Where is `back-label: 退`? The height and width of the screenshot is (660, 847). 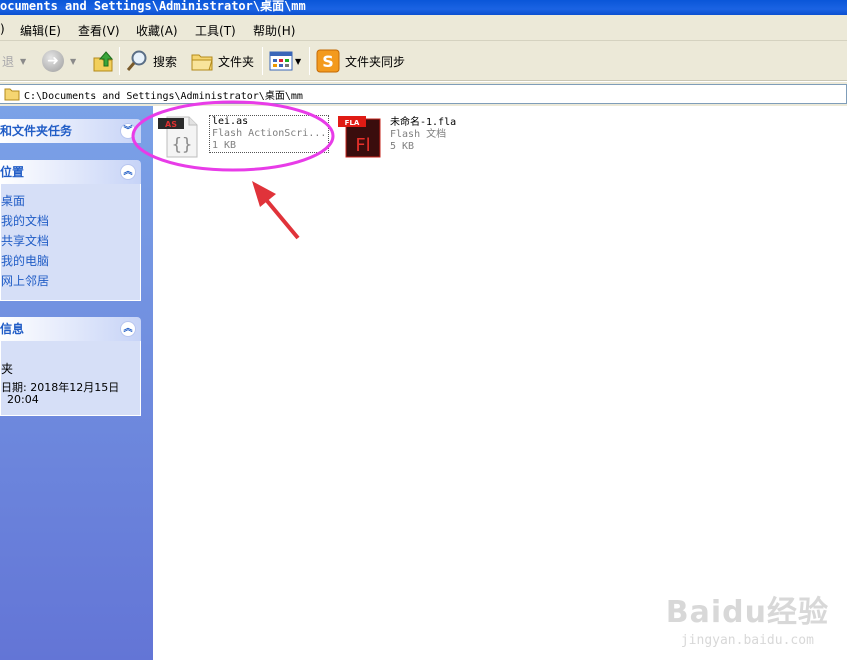 back-label: 退 is located at coordinates (8, 62).